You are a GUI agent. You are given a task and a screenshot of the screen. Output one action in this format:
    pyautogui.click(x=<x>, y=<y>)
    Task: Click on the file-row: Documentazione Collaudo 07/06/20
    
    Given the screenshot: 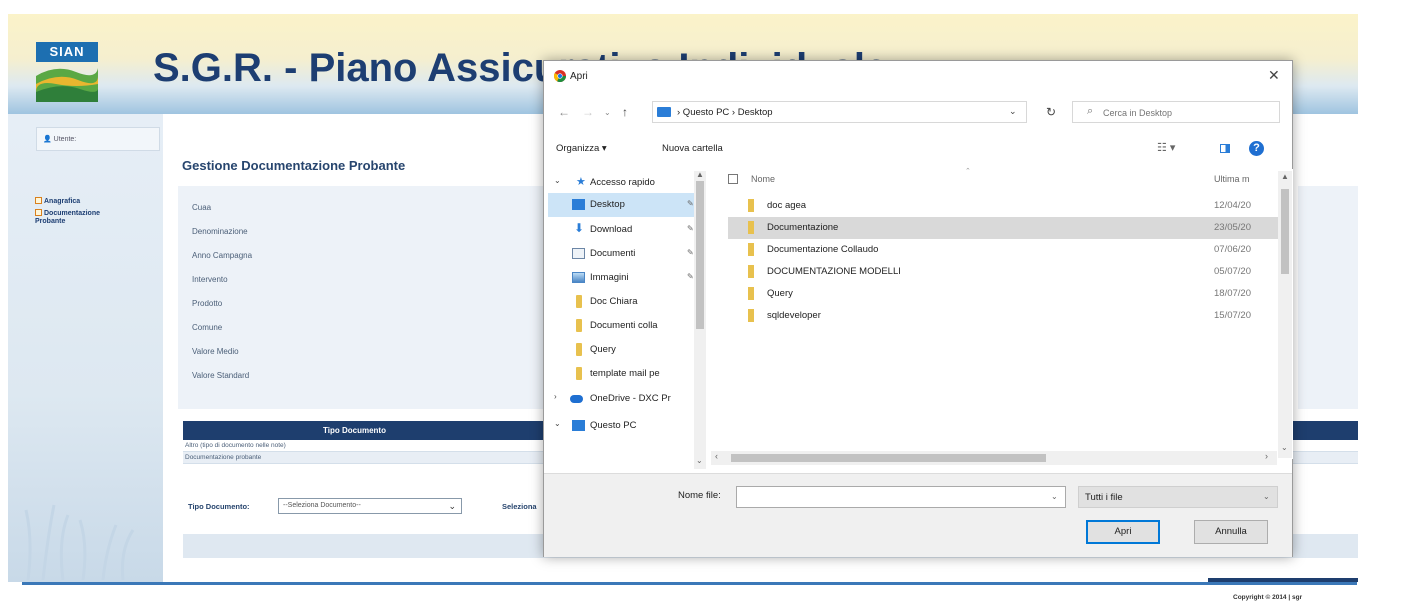 What is the action you would take?
    pyautogui.click(x=1004, y=250)
    